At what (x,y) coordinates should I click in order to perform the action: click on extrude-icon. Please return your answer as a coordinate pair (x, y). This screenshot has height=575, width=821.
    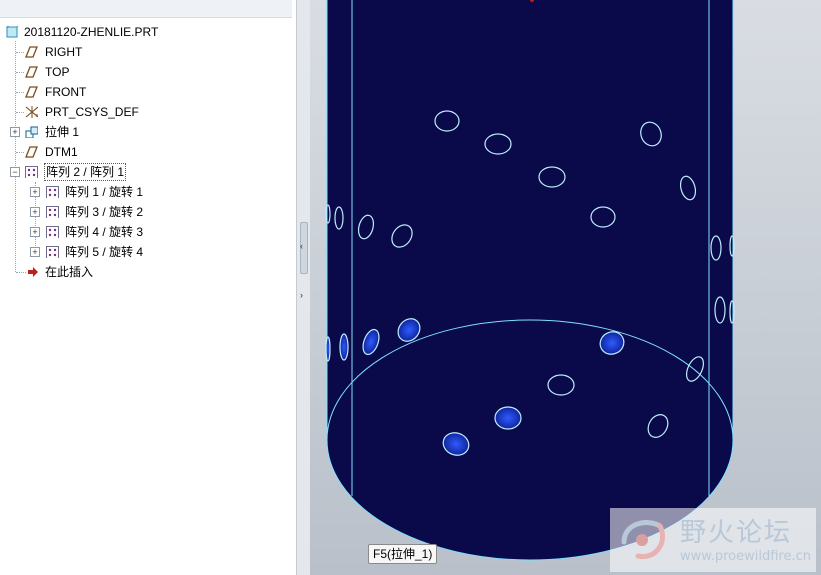
    Looking at the image, I should click on (31, 132).